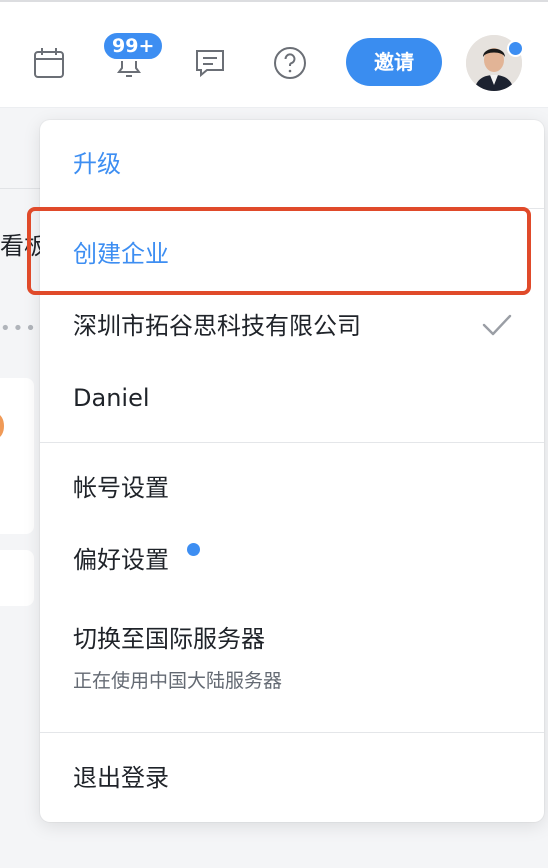  What do you see at coordinates (49, 63) in the screenshot?
I see `calendar-icon` at bounding box center [49, 63].